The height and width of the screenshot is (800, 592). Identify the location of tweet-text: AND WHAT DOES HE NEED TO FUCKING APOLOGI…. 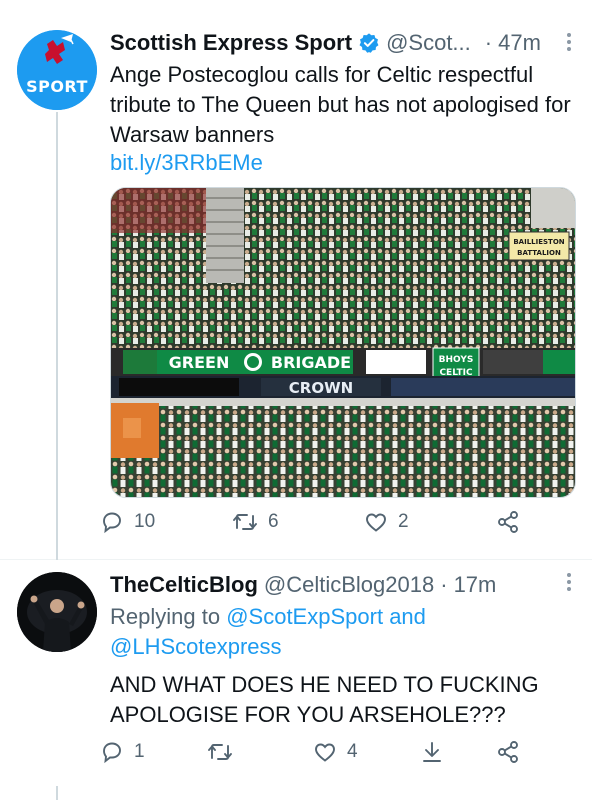
(324, 699).